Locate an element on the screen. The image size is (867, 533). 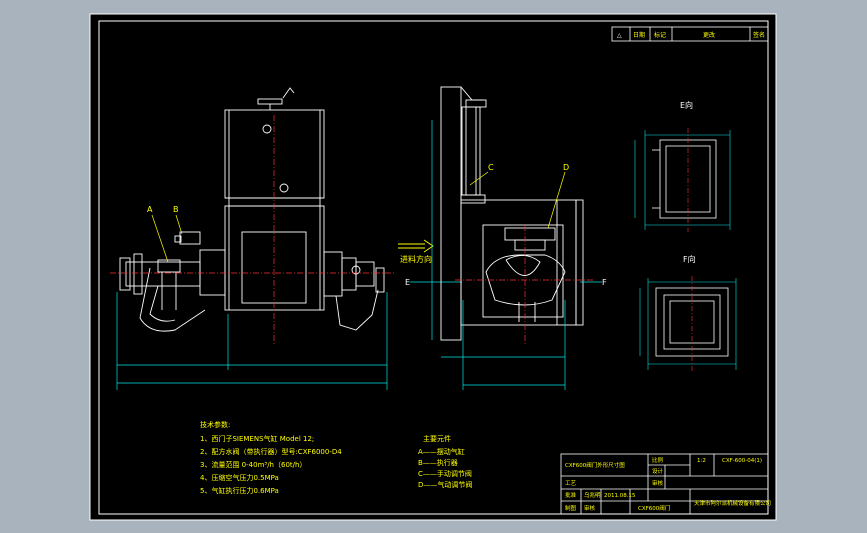
part-b: B——执行器 is located at coordinates (438, 462).